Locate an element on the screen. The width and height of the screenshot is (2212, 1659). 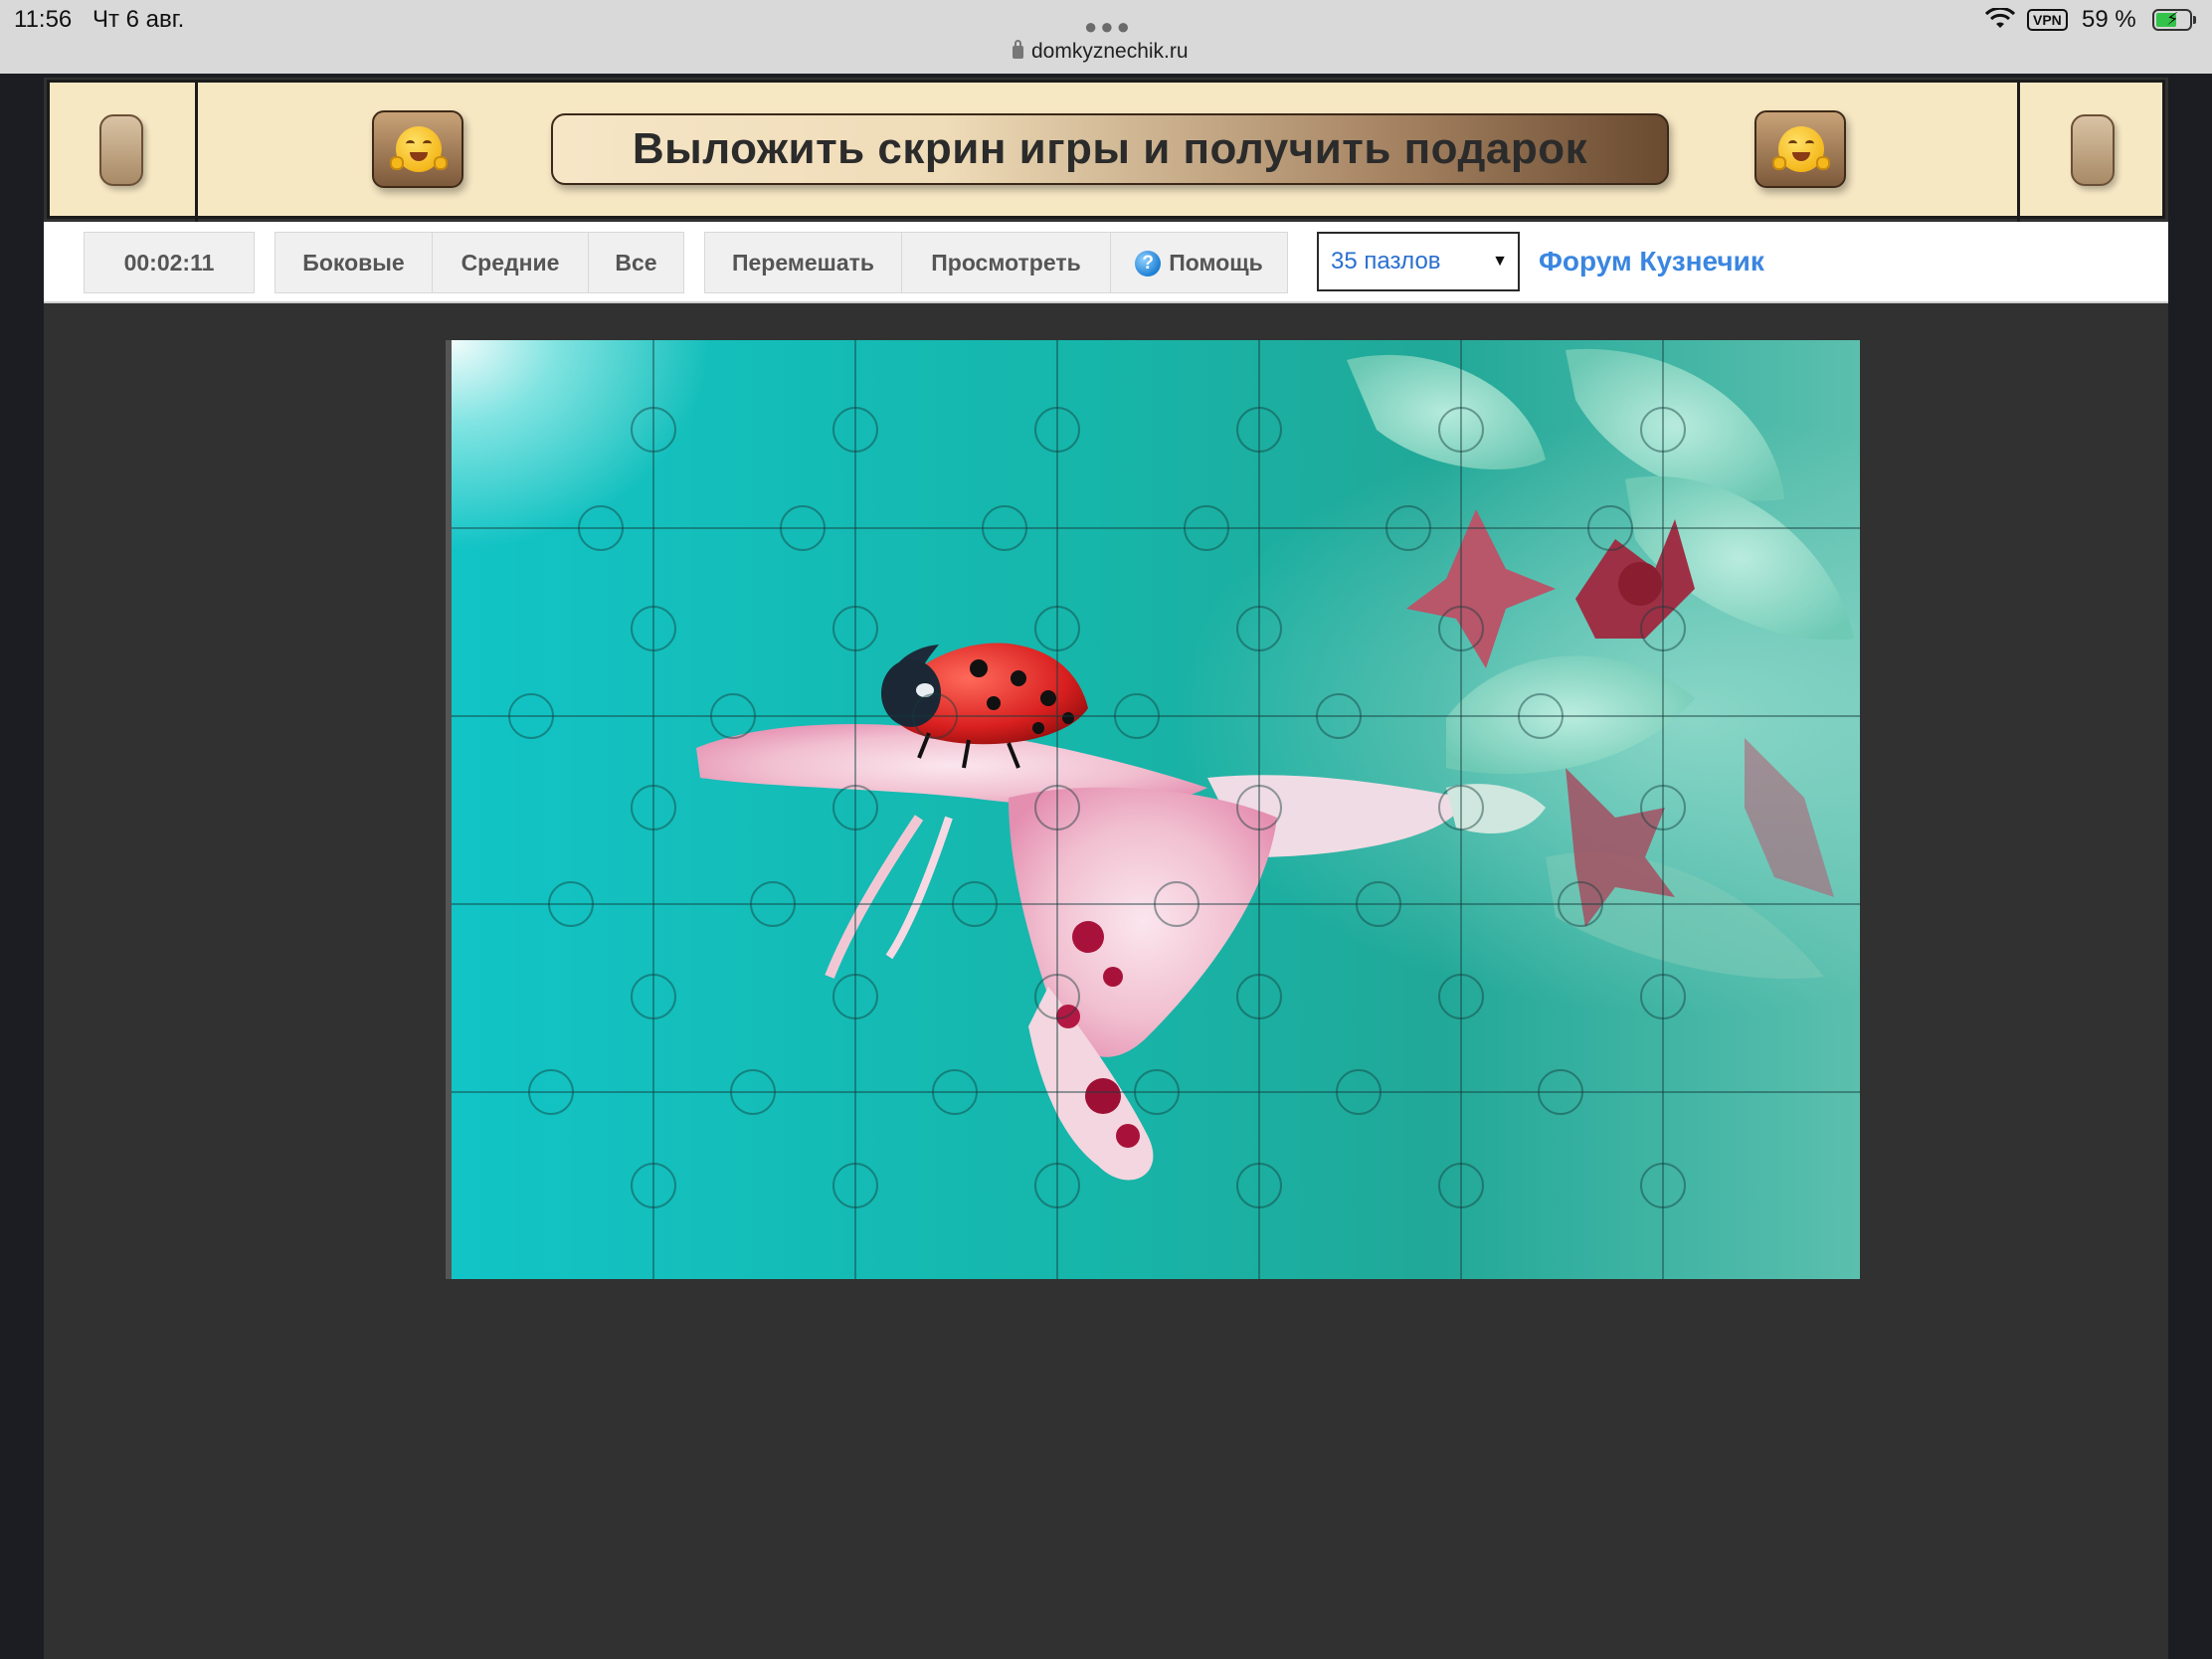
promo-button: Выложить скрин игры и получить подарок is located at coordinates (1110, 149).